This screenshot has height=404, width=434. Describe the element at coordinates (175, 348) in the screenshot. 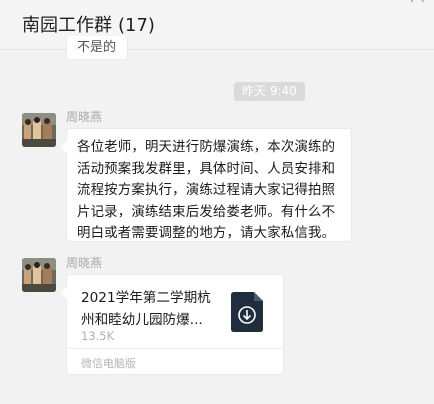

I see `file-card-divider` at that location.